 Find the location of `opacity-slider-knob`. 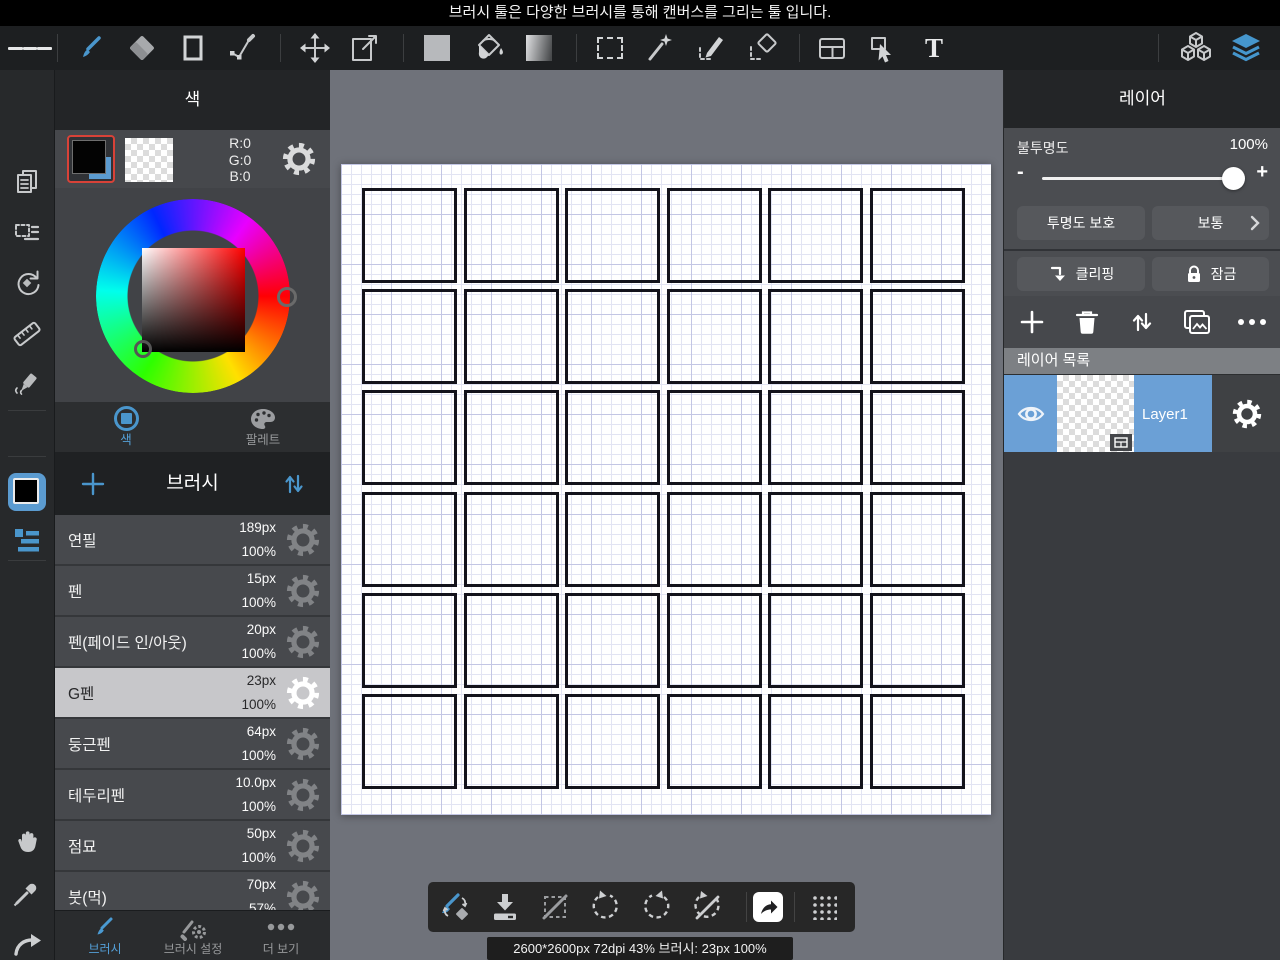

opacity-slider-knob is located at coordinates (1233, 178).